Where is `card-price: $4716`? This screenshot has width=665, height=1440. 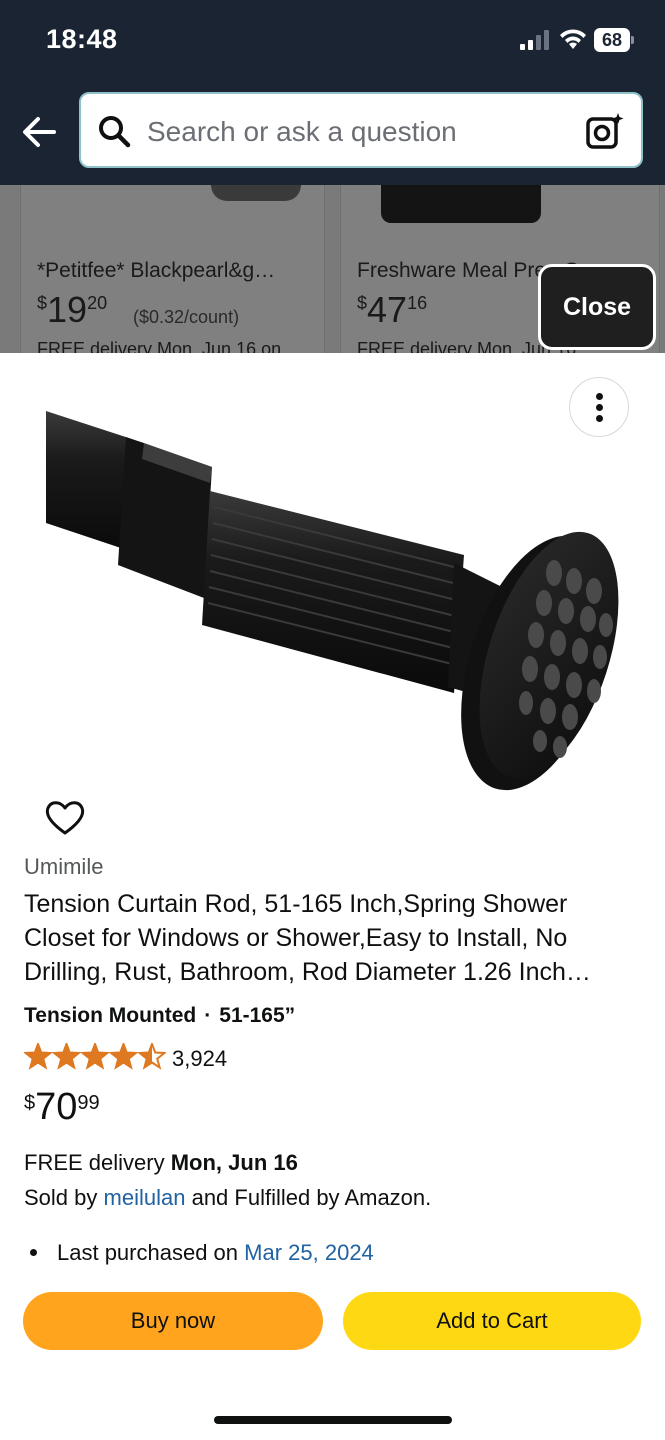
card-price: $4716 is located at coordinates (392, 309).